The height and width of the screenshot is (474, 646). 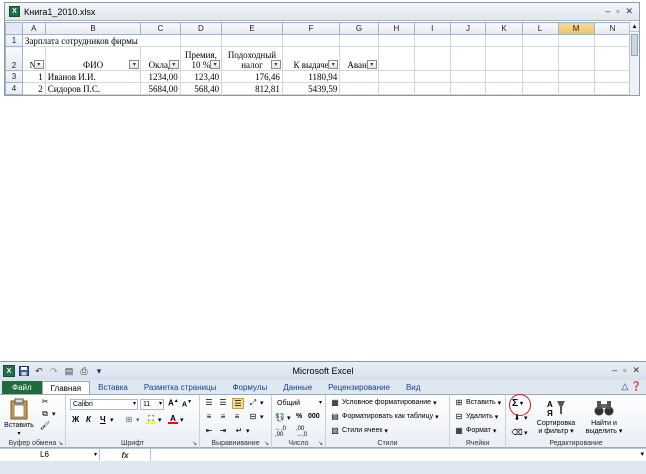 I want to click on tab-file: Файл, so click(x=22, y=387).